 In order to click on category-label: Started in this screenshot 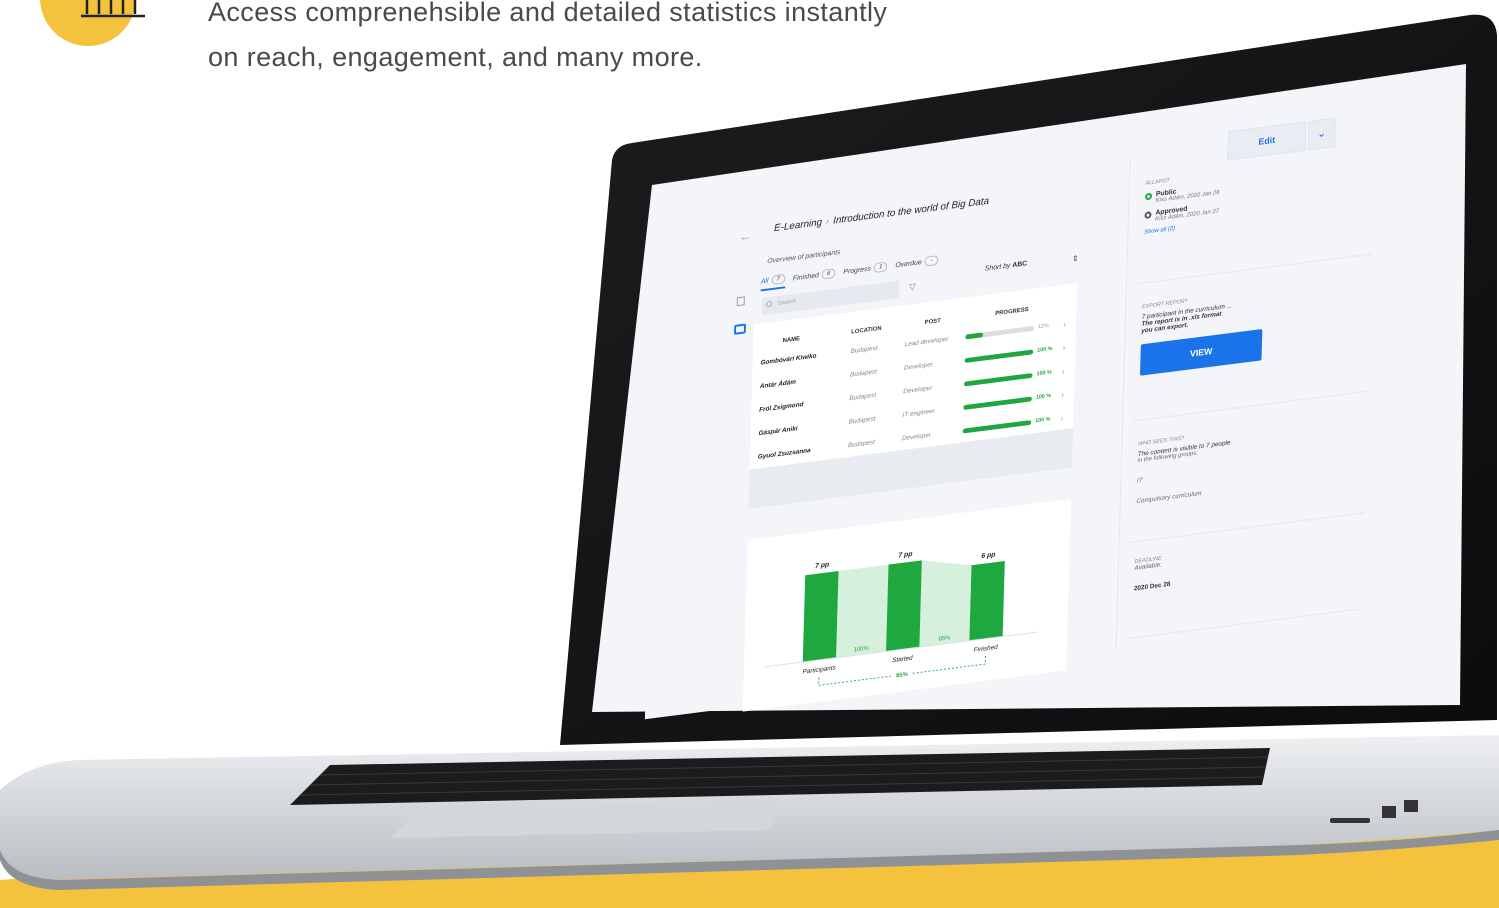, I will do `click(902, 660)`.